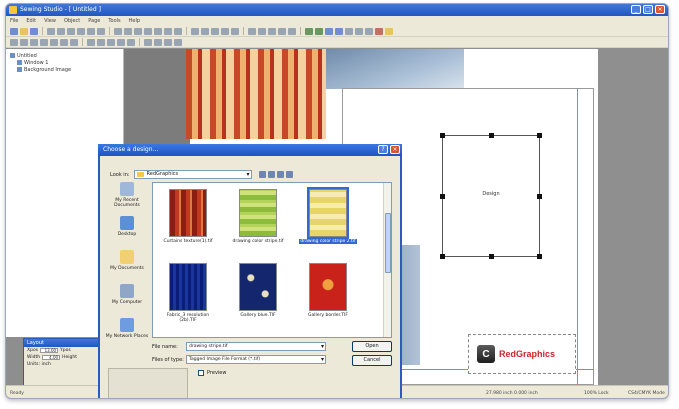 The height and width of the screenshot is (409, 679). I want to click on file-thumbnail-selected: drawing color stripe 2.tif, so click(328, 221).